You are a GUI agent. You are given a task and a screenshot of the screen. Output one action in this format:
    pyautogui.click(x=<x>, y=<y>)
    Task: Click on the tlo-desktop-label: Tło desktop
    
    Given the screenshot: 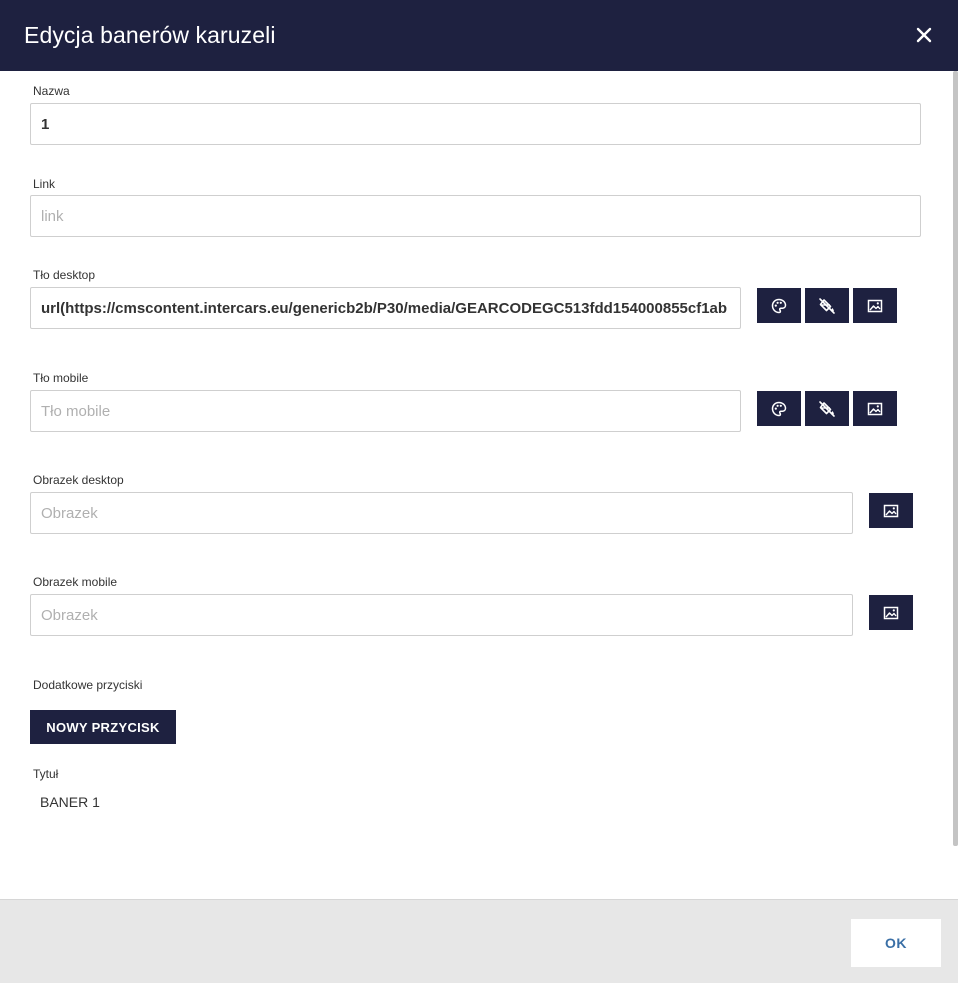 What is the action you would take?
    pyautogui.click(x=64, y=275)
    